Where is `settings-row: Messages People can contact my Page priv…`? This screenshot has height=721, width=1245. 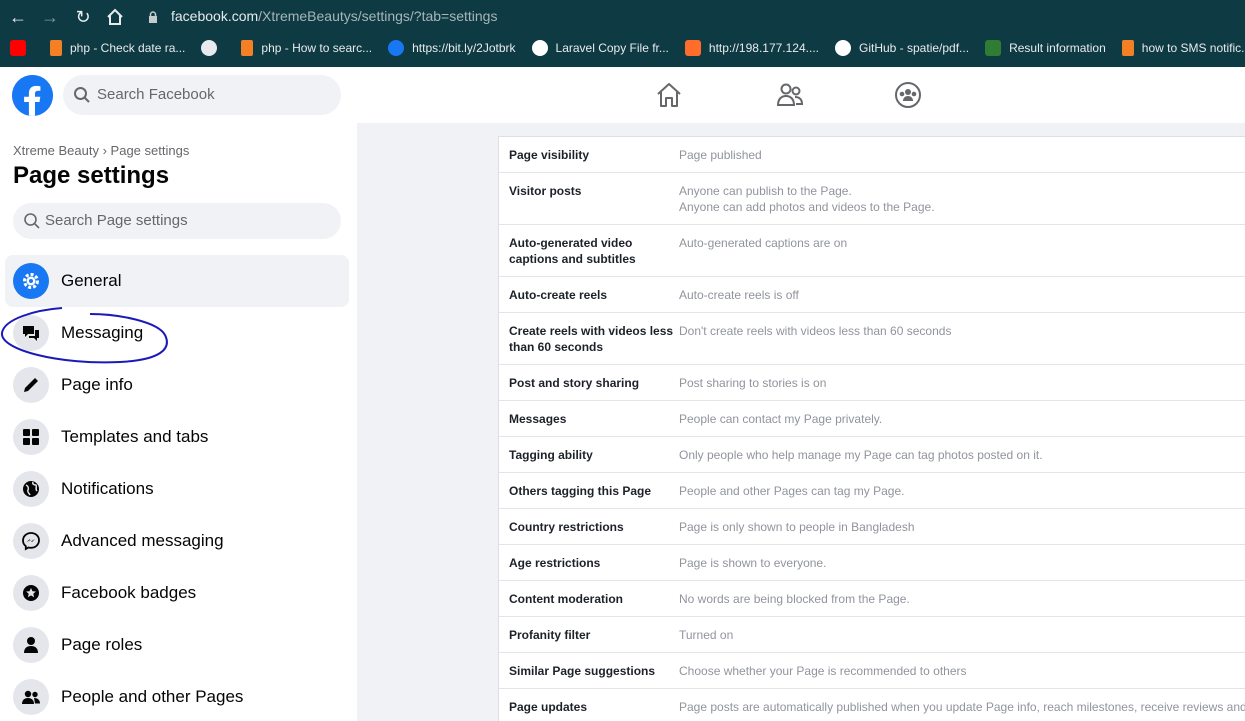
settings-row: Messages People can contact my Page priv… is located at coordinates (872, 419).